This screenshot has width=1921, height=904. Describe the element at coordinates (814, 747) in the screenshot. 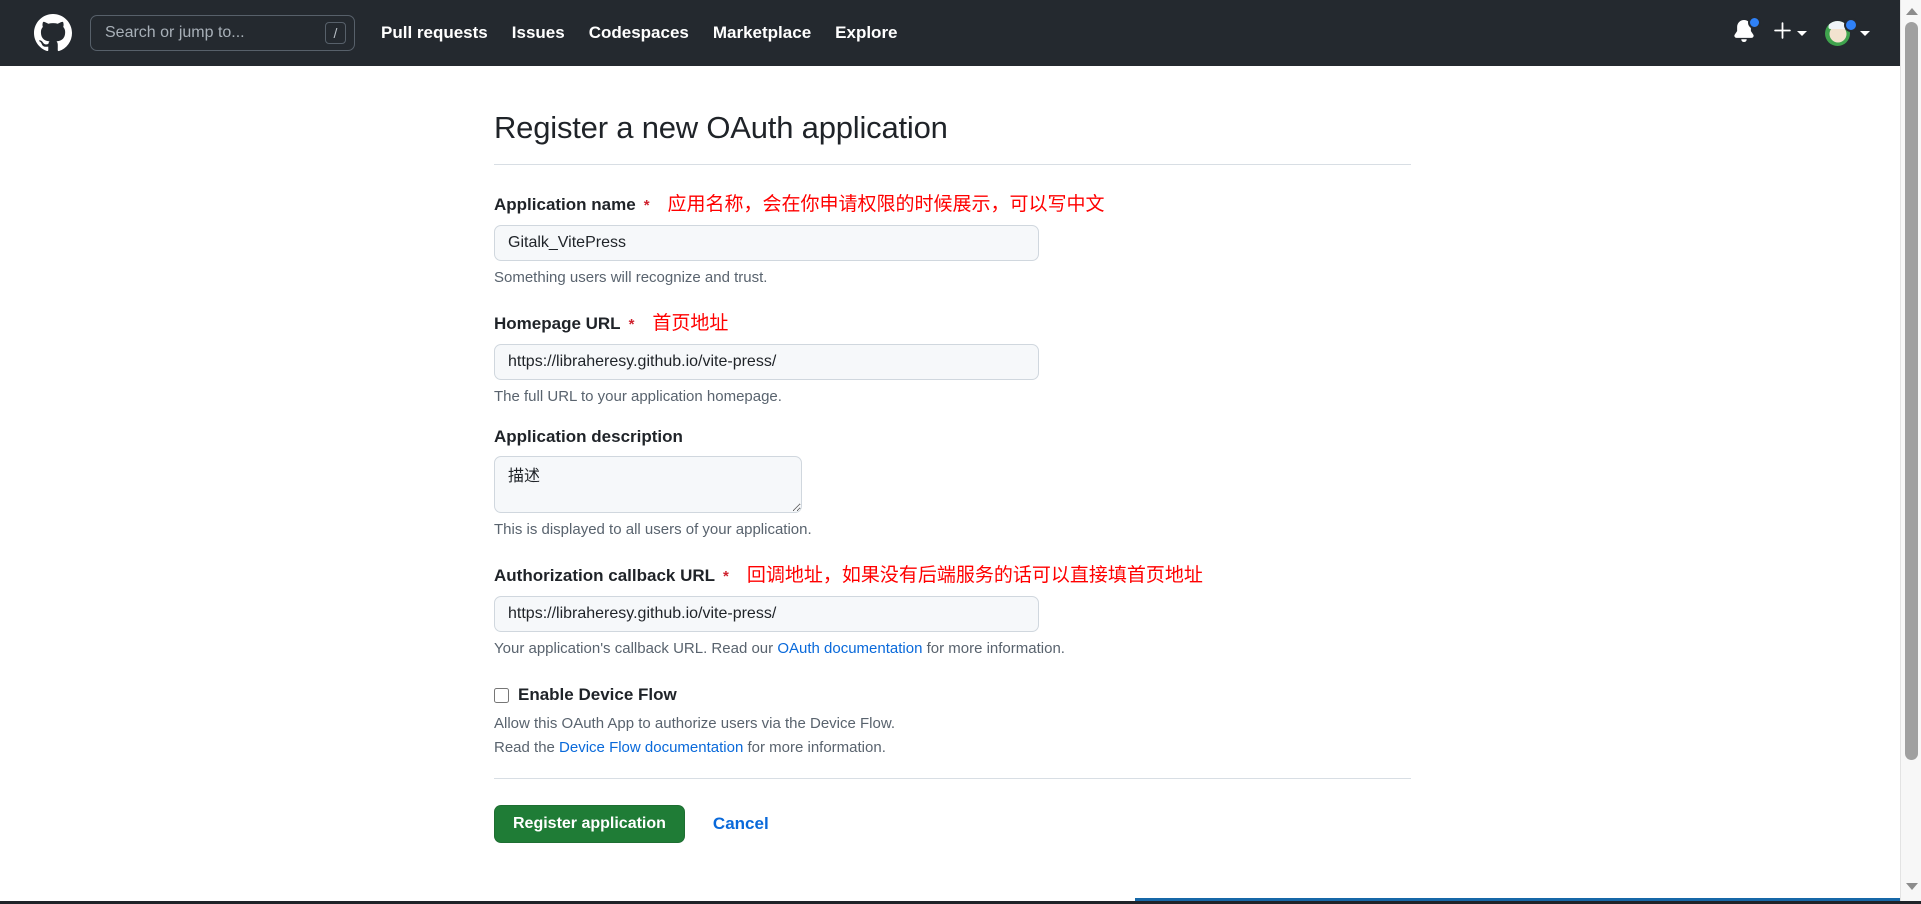

I see `device-help-suffix: for more information.` at that location.